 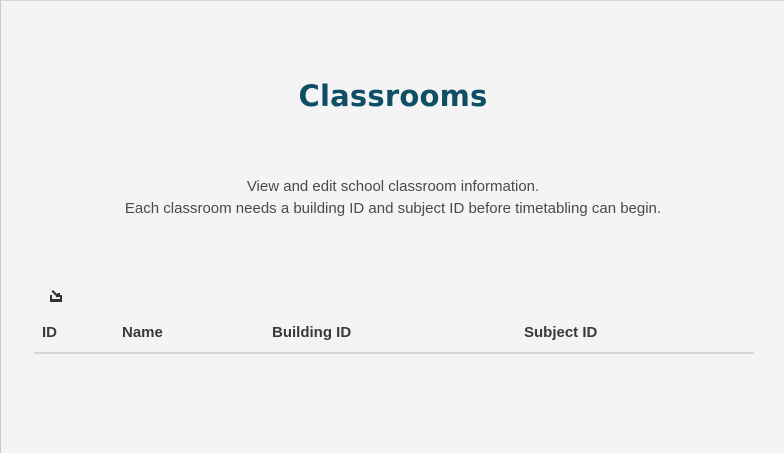 What do you see at coordinates (393, 96) in the screenshot?
I see `page-title: Classrooms` at bounding box center [393, 96].